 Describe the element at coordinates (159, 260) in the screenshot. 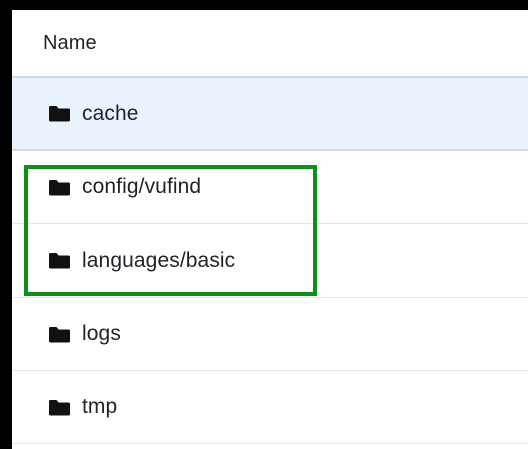

I see `folder-name: languages/basic` at that location.